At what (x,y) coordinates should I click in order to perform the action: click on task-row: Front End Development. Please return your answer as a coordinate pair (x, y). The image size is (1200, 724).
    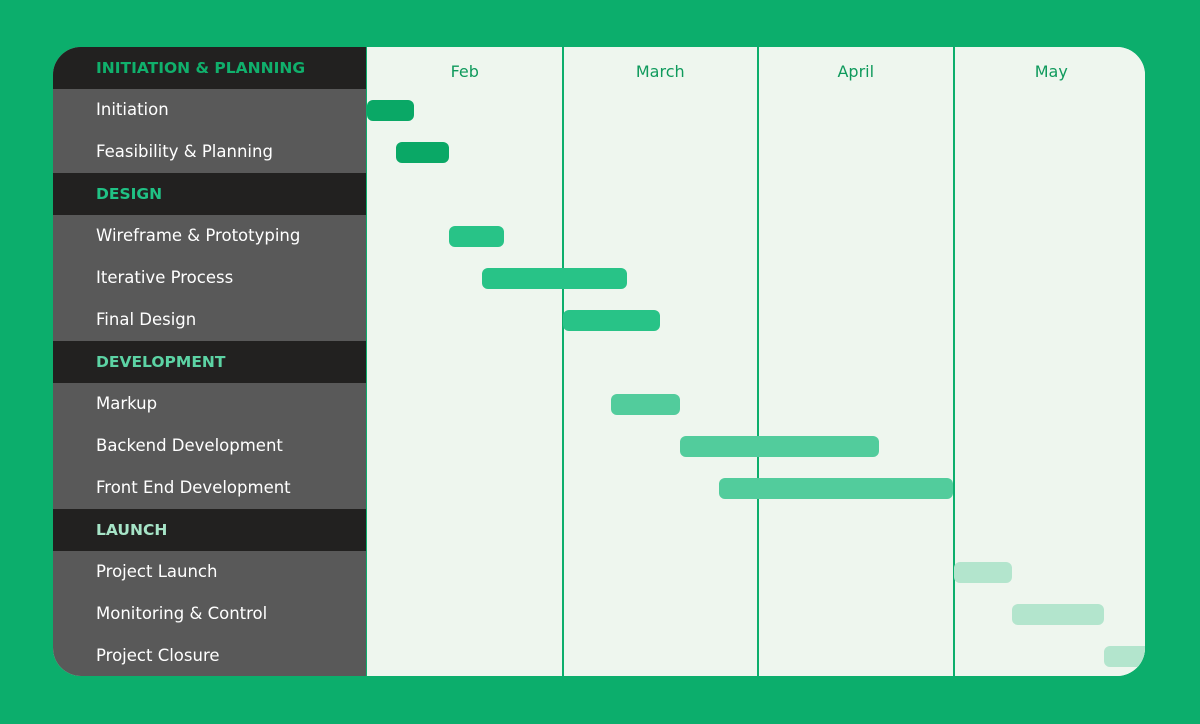
    Looking at the image, I should click on (209, 488).